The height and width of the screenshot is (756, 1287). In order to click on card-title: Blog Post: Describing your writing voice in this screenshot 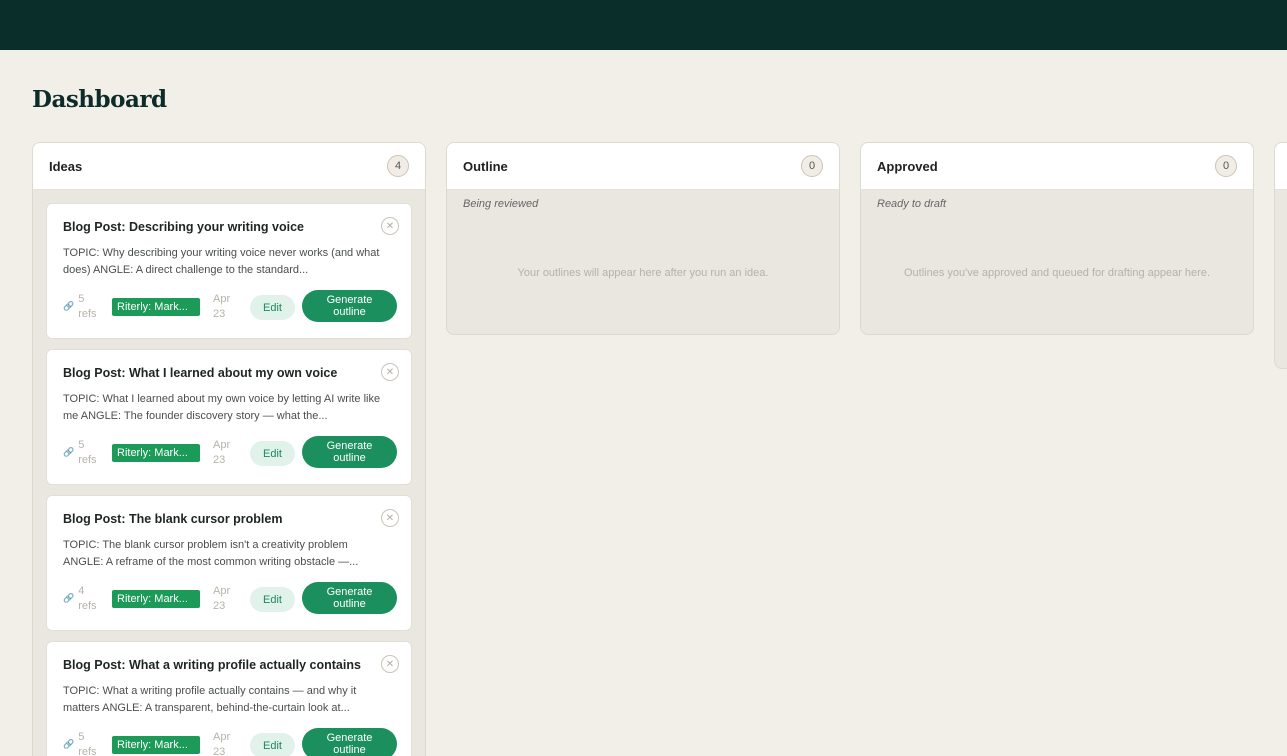, I will do `click(184, 227)`.